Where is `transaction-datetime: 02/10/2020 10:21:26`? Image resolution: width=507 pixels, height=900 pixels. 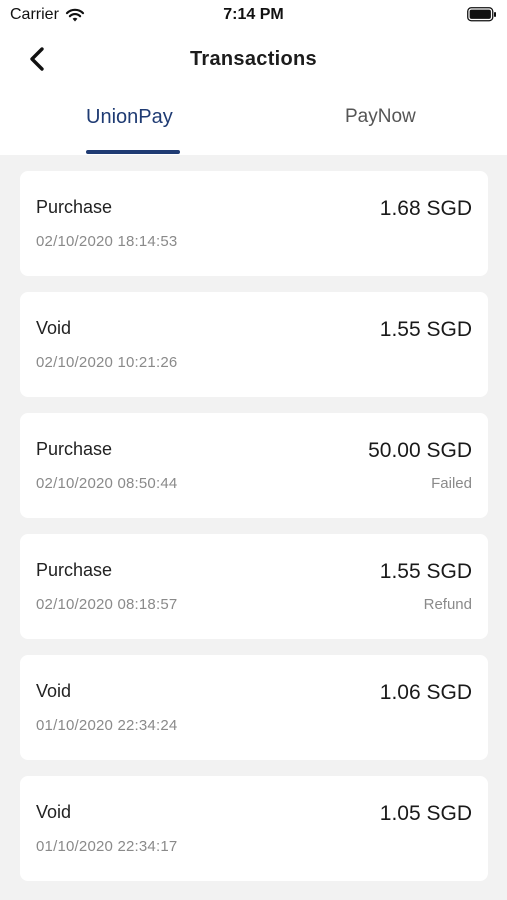
transaction-datetime: 02/10/2020 10:21:26 is located at coordinates (107, 362).